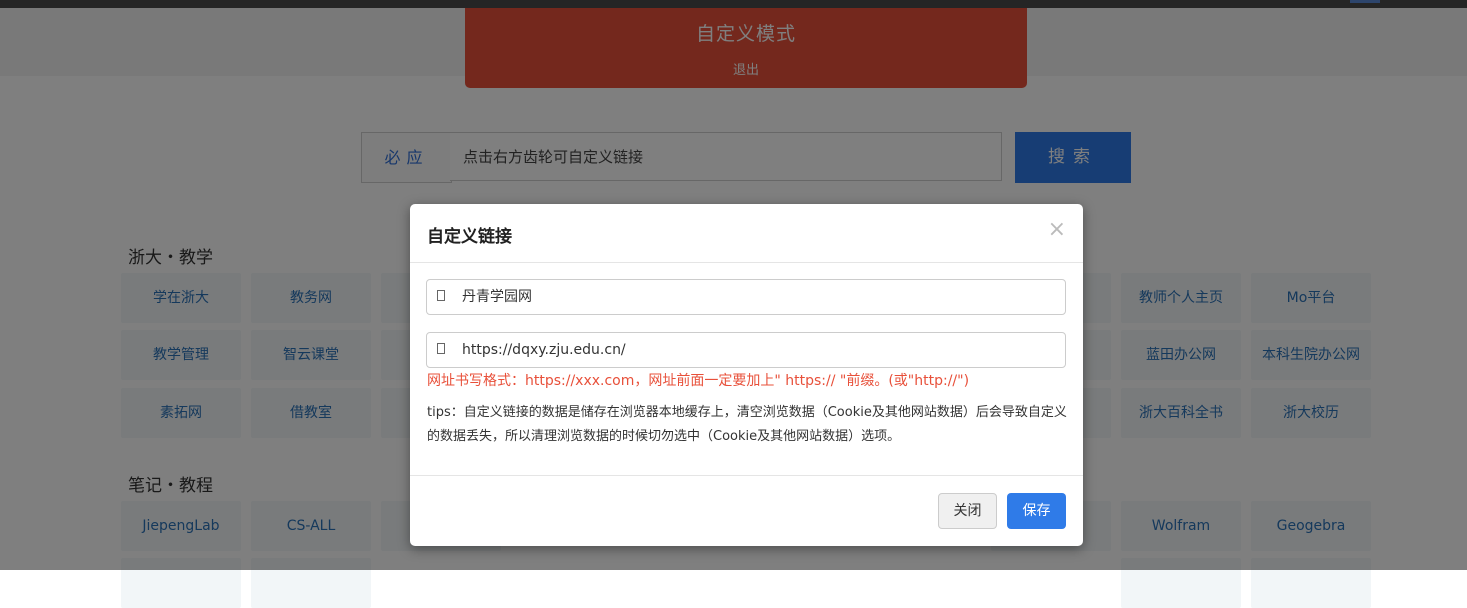  I want to click on link-name-value: 丹青学园网, so click(497, 297).